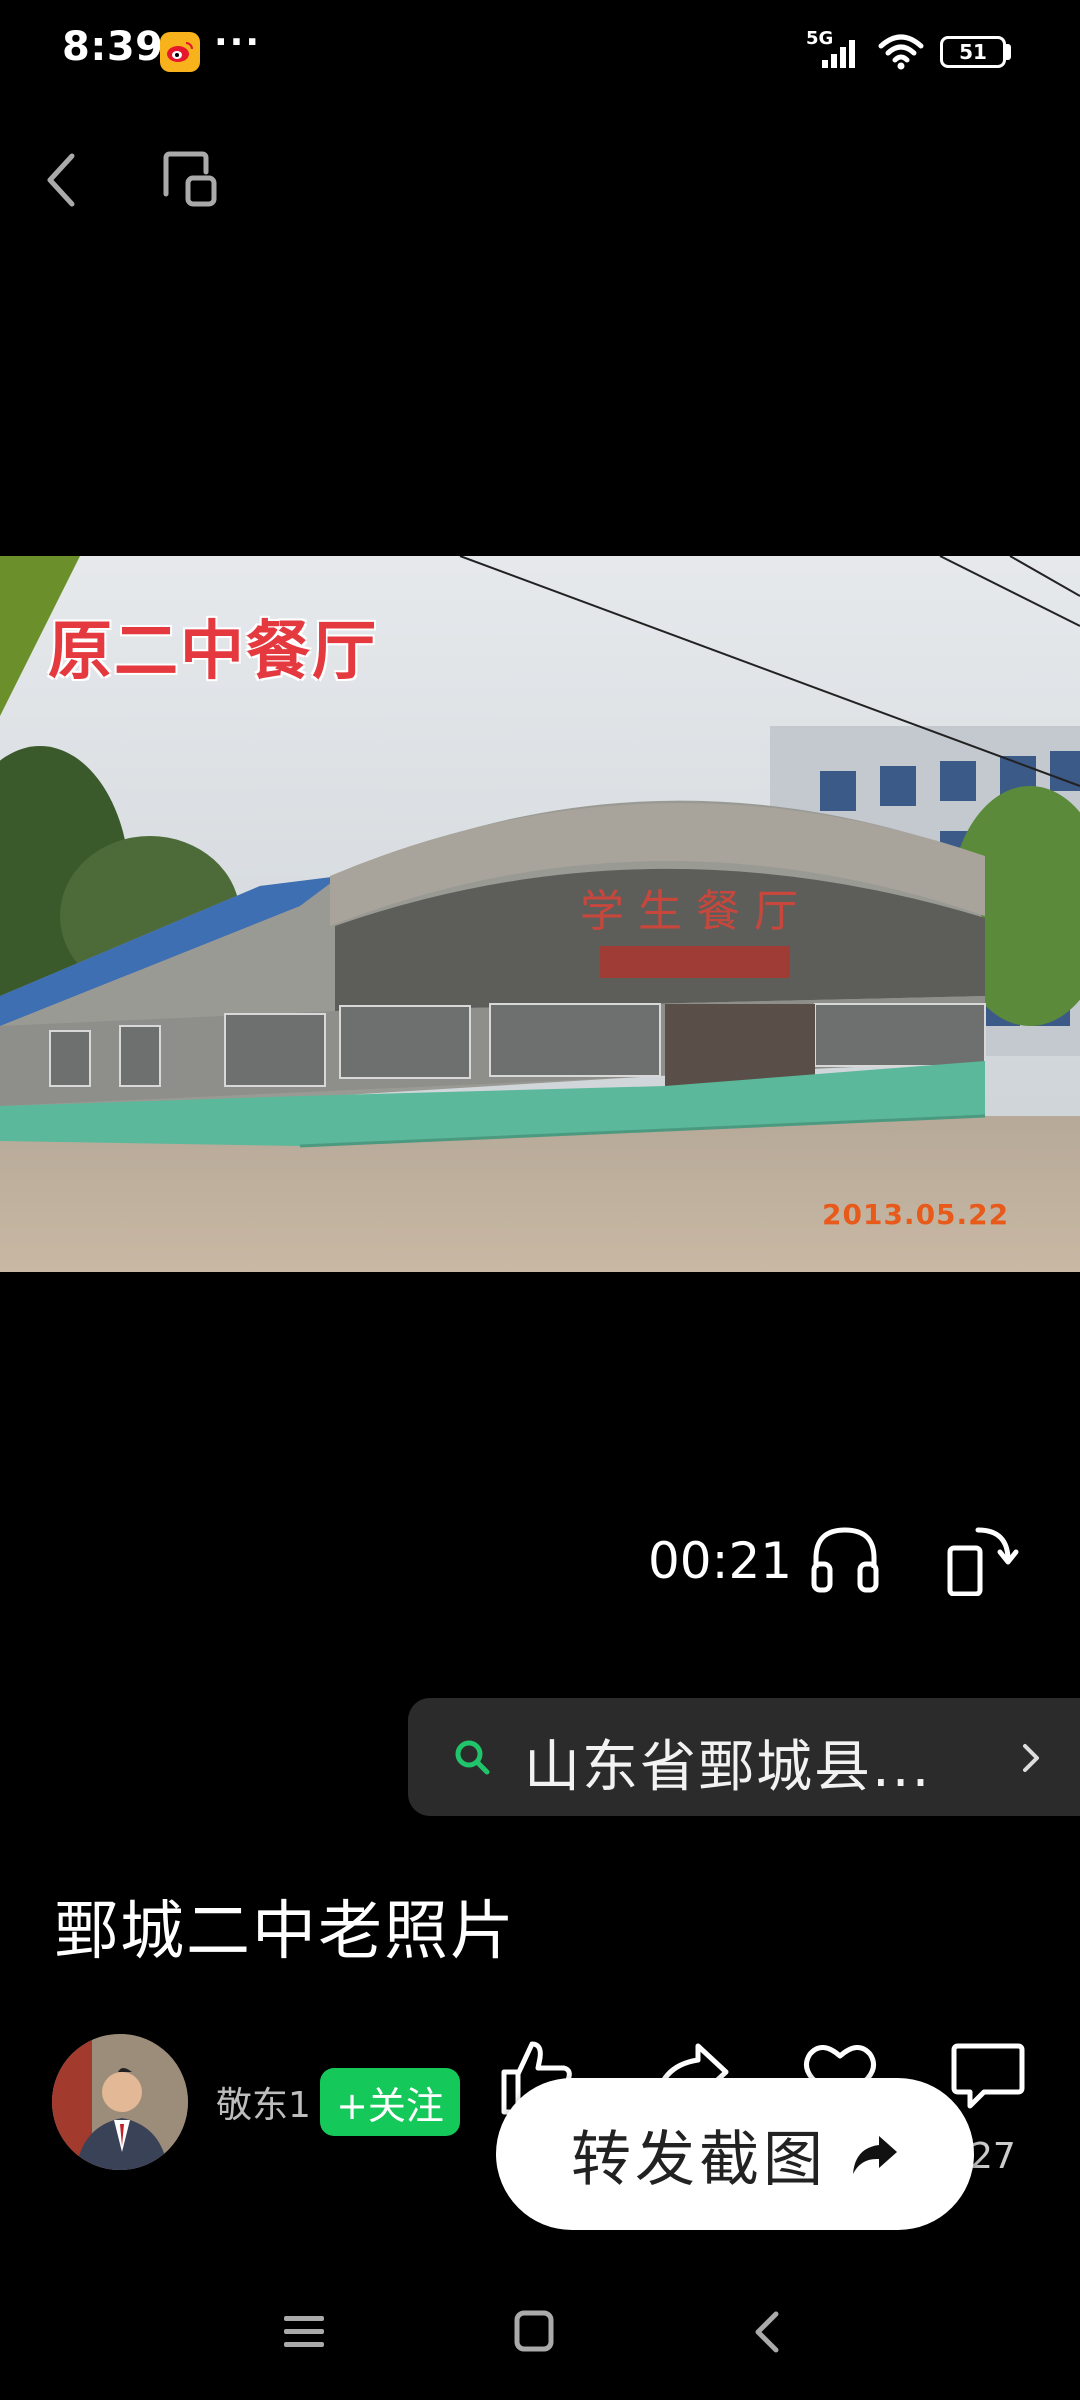 The height and width of the screenshot is (2400, 1080). Describe the element at coordinates (1031, 1758) in the screenshot. I see `chevron-right-icon` at that location.